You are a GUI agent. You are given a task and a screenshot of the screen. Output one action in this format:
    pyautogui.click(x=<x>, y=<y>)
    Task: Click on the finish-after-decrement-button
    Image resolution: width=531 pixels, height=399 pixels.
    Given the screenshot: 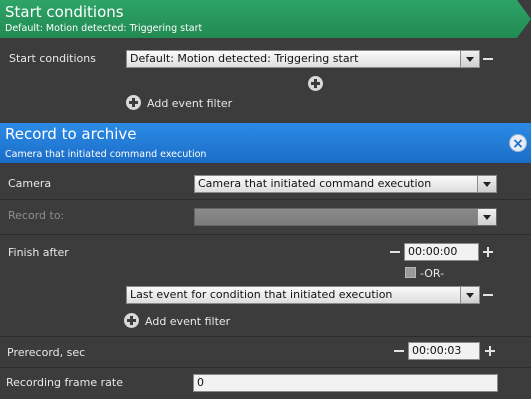 What is the action you would take?
    pyautogui.click(x=395, y=252)
    